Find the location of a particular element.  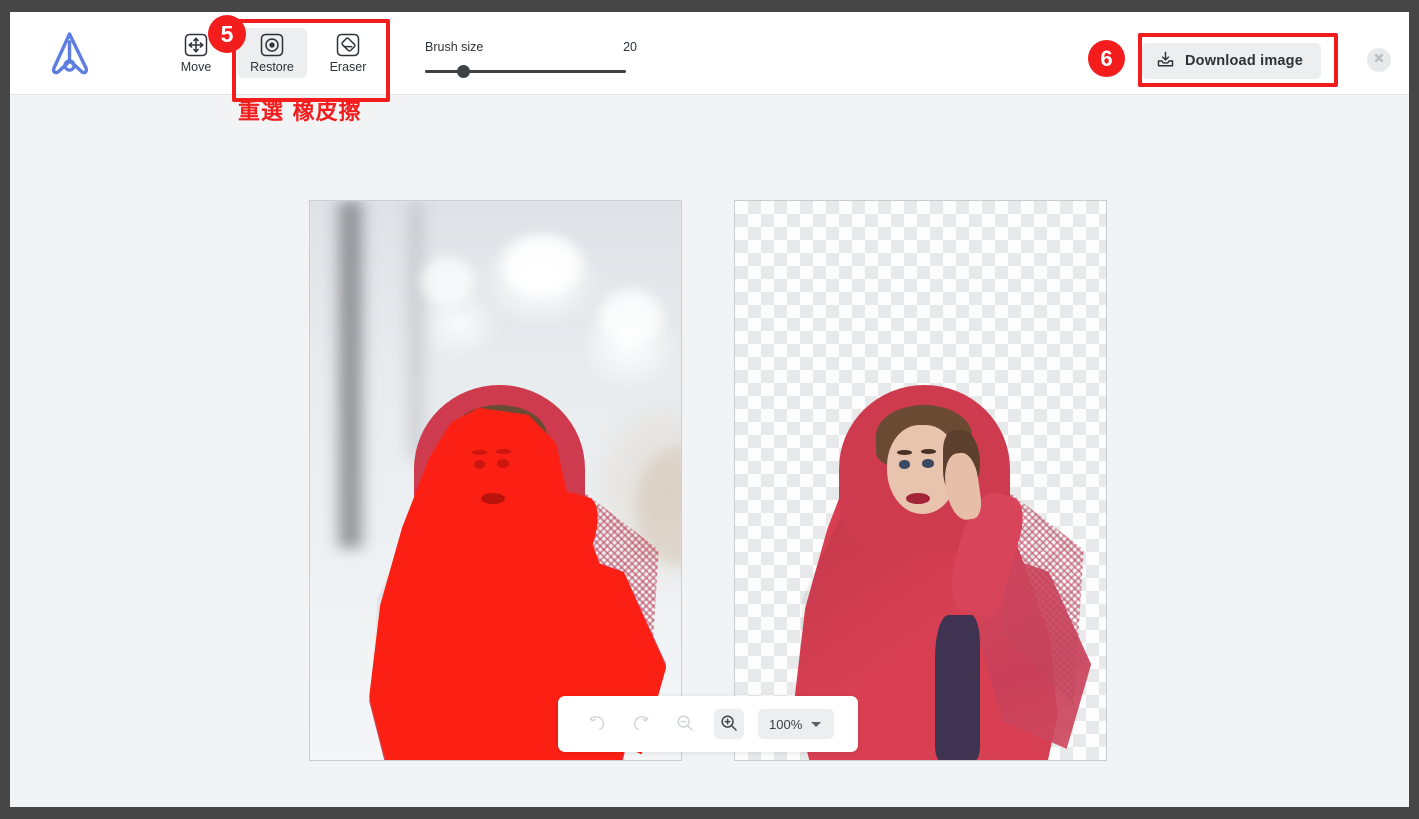

removal-ai-logo-icon is located at coordinates (70, 53).